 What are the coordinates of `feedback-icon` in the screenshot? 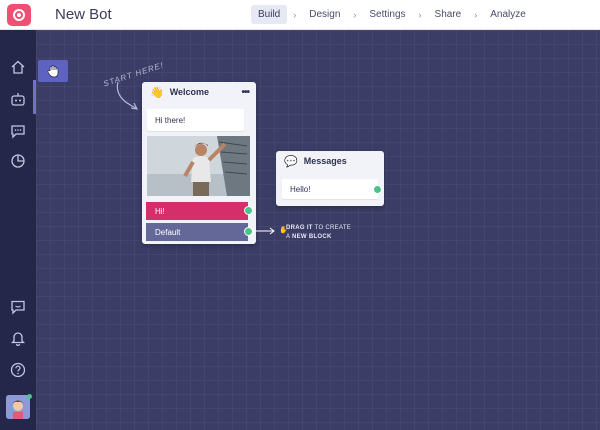 It's located at (18, 307).